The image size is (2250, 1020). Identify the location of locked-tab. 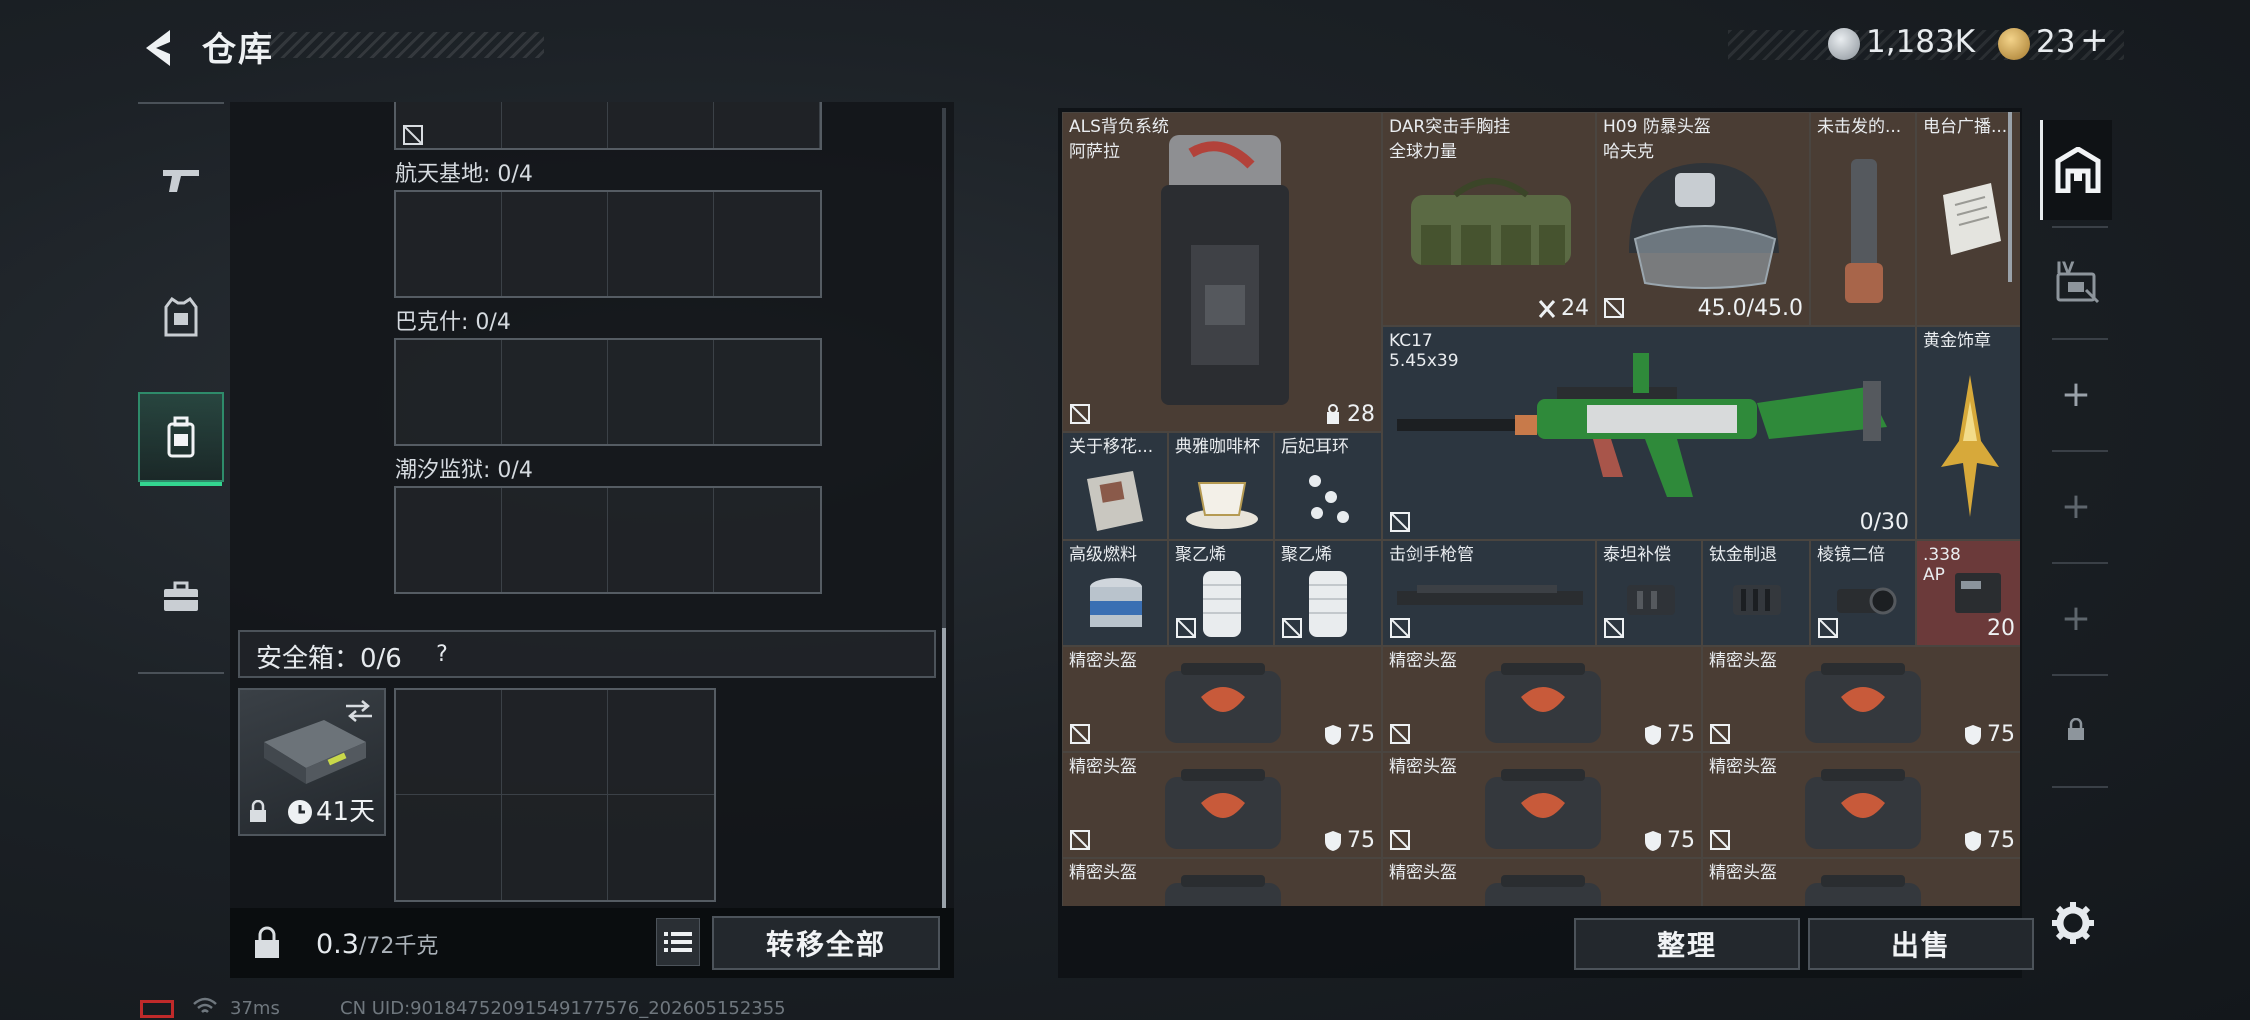
(2076, 730).